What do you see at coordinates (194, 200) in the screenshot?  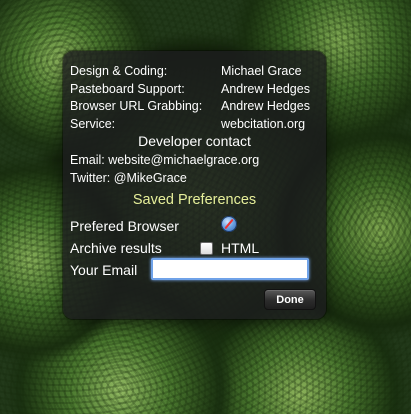 I see `saved-preferences-heading: Saved Preferences` at bounding box center [194, 200].